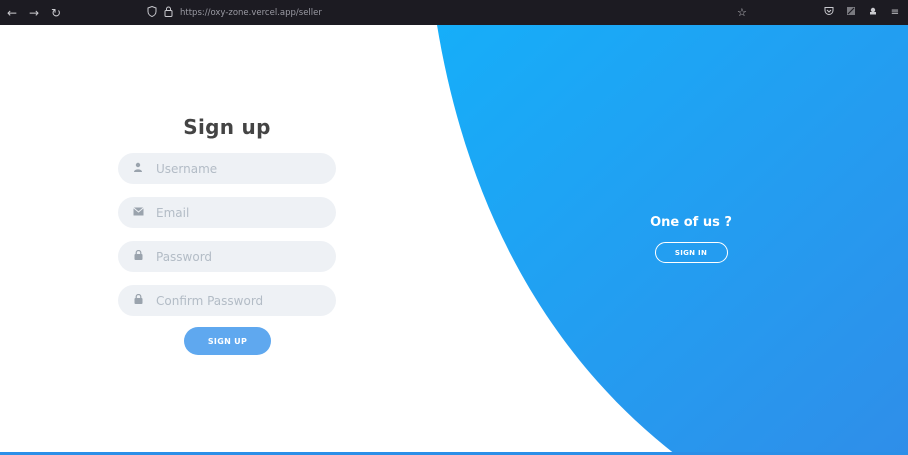  What do you see at coordinates (138, 168) in the screenshot?
I see `user-icon` at bounding box center [138, 168].